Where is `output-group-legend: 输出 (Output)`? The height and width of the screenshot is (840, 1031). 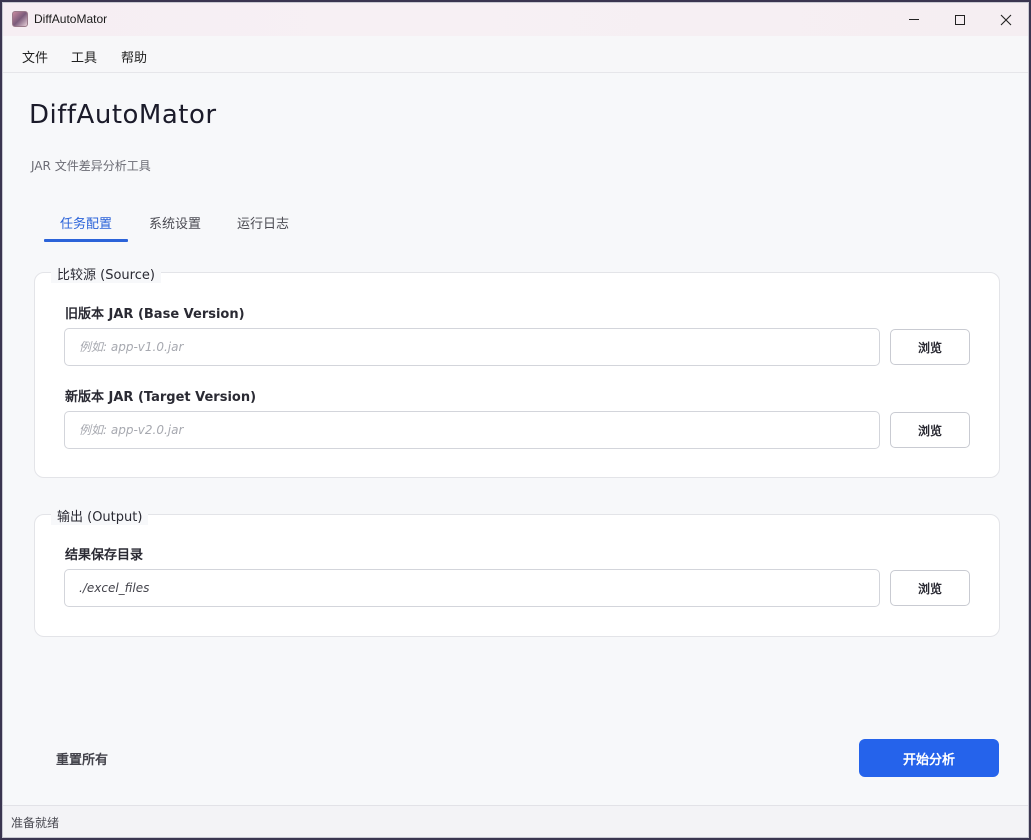 output-group-legend: 输出 (Output) is located at coordinates (100, 515).